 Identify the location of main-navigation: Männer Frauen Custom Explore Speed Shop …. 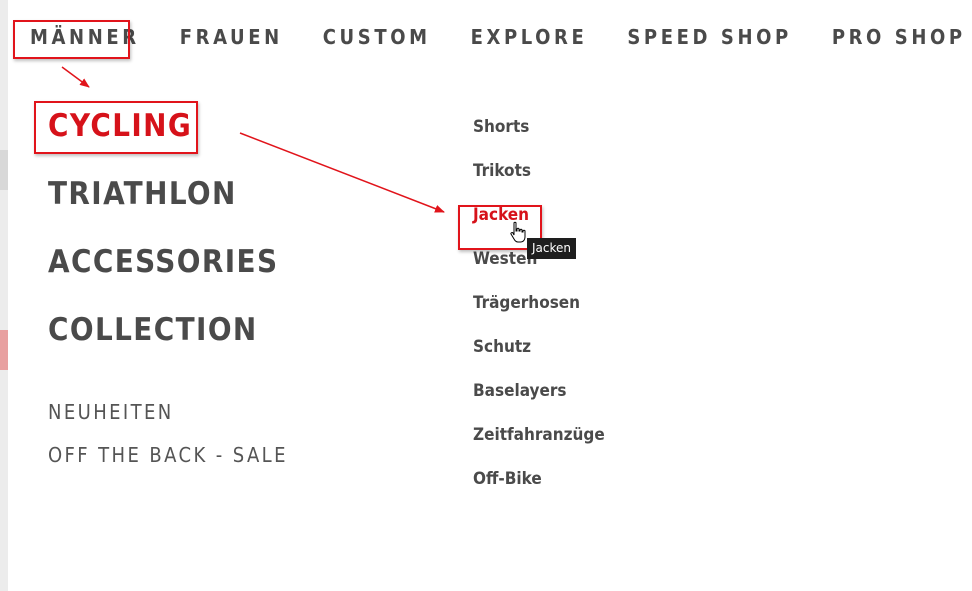
(501, 37).